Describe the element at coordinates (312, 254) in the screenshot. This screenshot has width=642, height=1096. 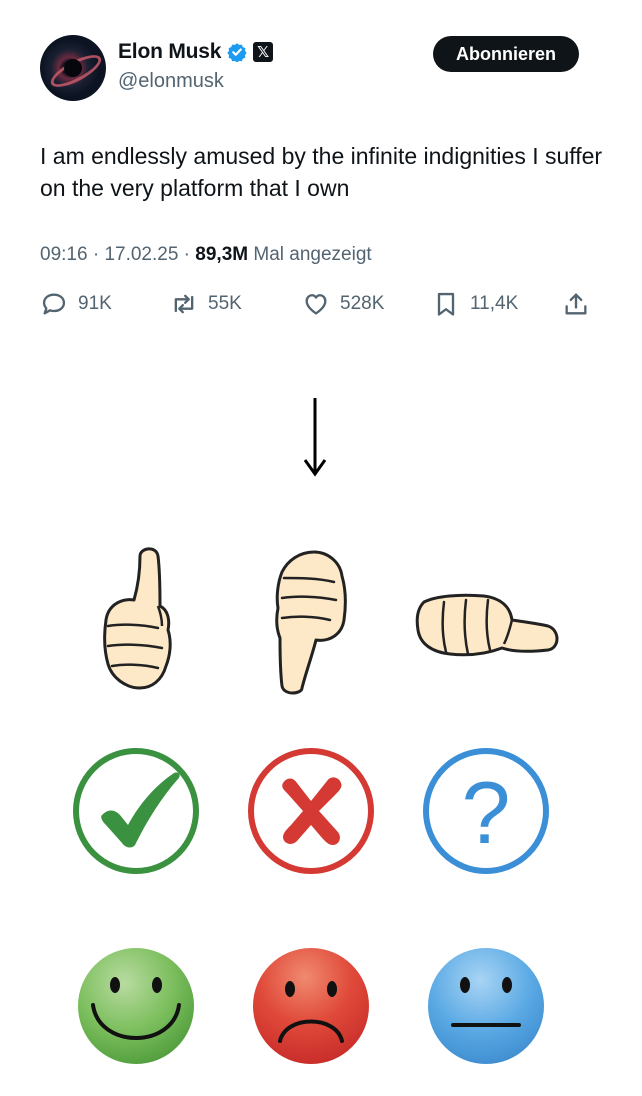
I see `views-label: Mal angezeigt` at that location.